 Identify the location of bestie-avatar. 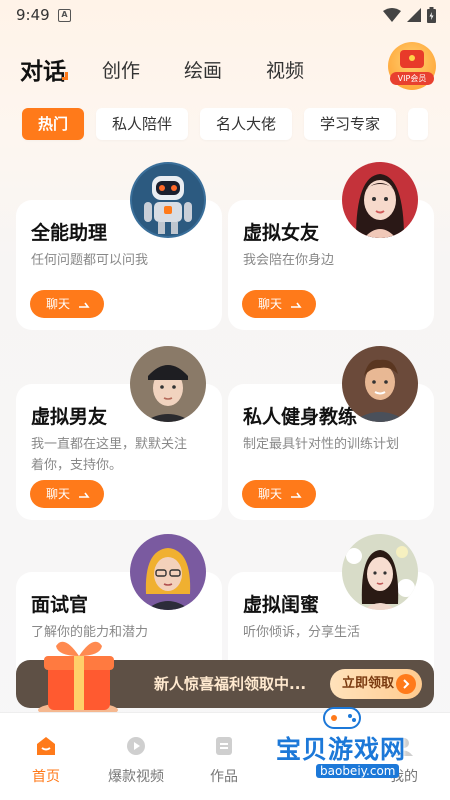
(380, 572).